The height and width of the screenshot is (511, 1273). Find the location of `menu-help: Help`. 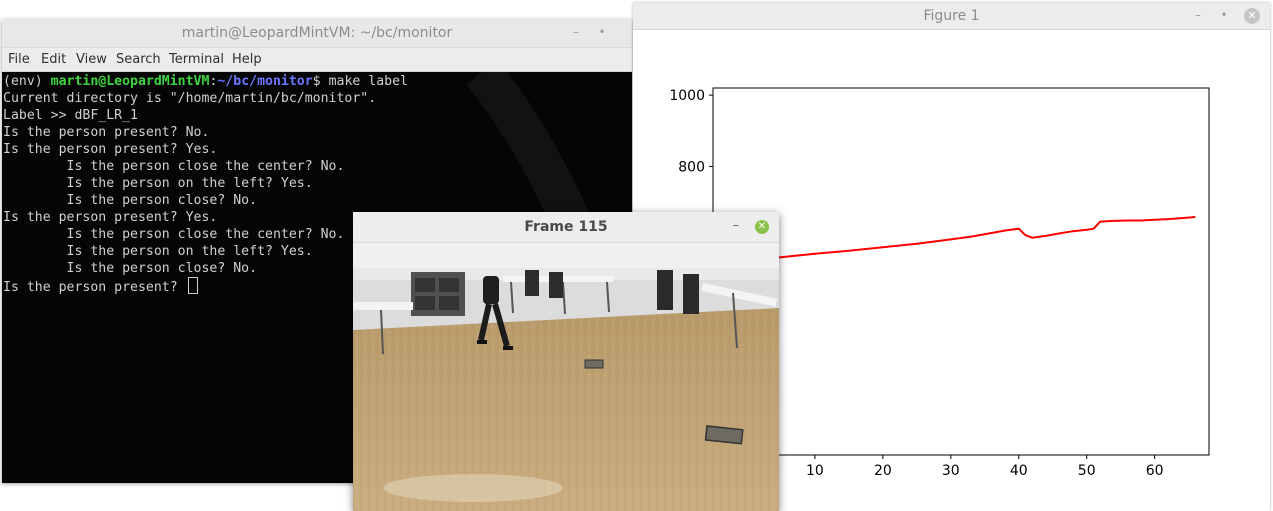

menu-help: Help is located at coordinates (247, 59).